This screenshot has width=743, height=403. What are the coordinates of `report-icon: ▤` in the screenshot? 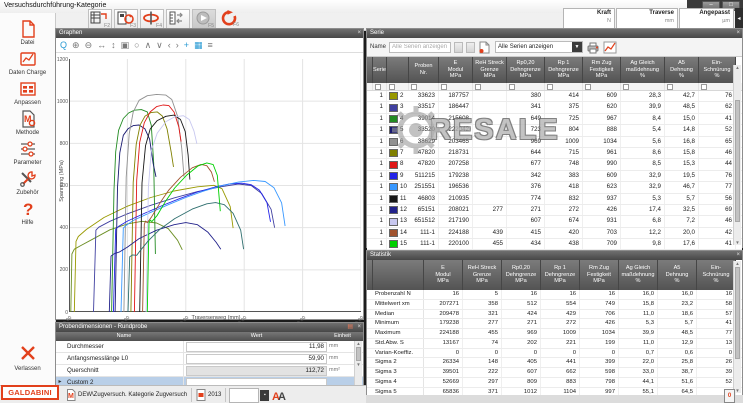 It's located at (350, 327).